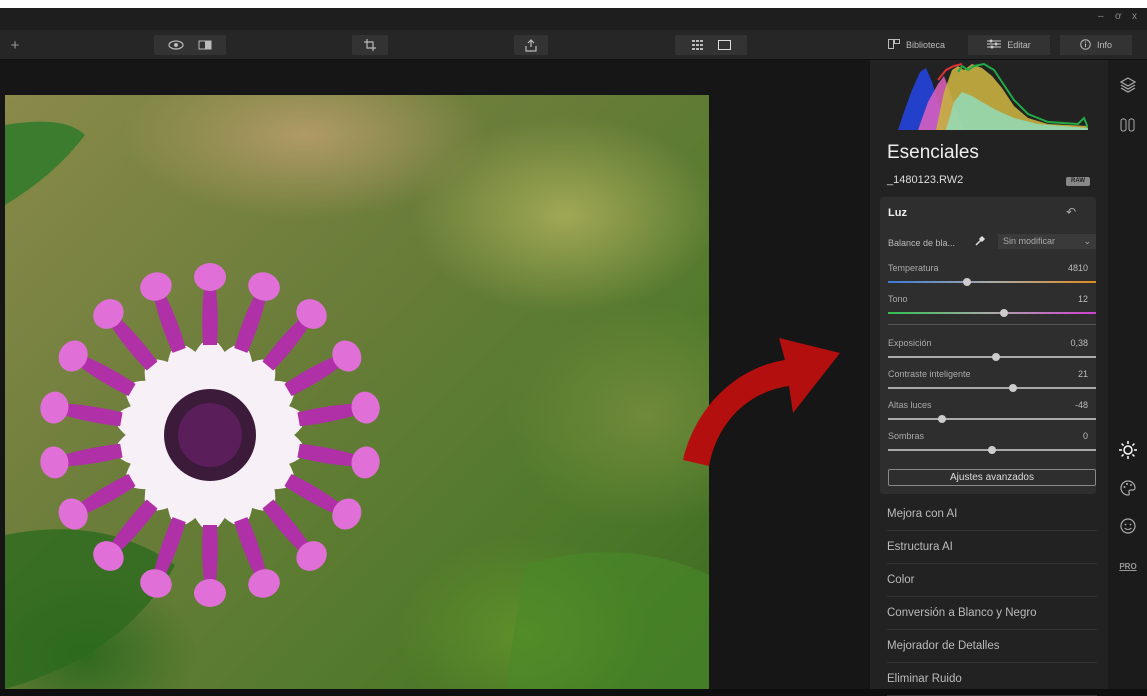 The height and width of the screenshot is (696, 1147). What do you see at coordinates (898, 299) in the screenshot?
I see `slider-label: Tono` at bounding box center [898, 299].